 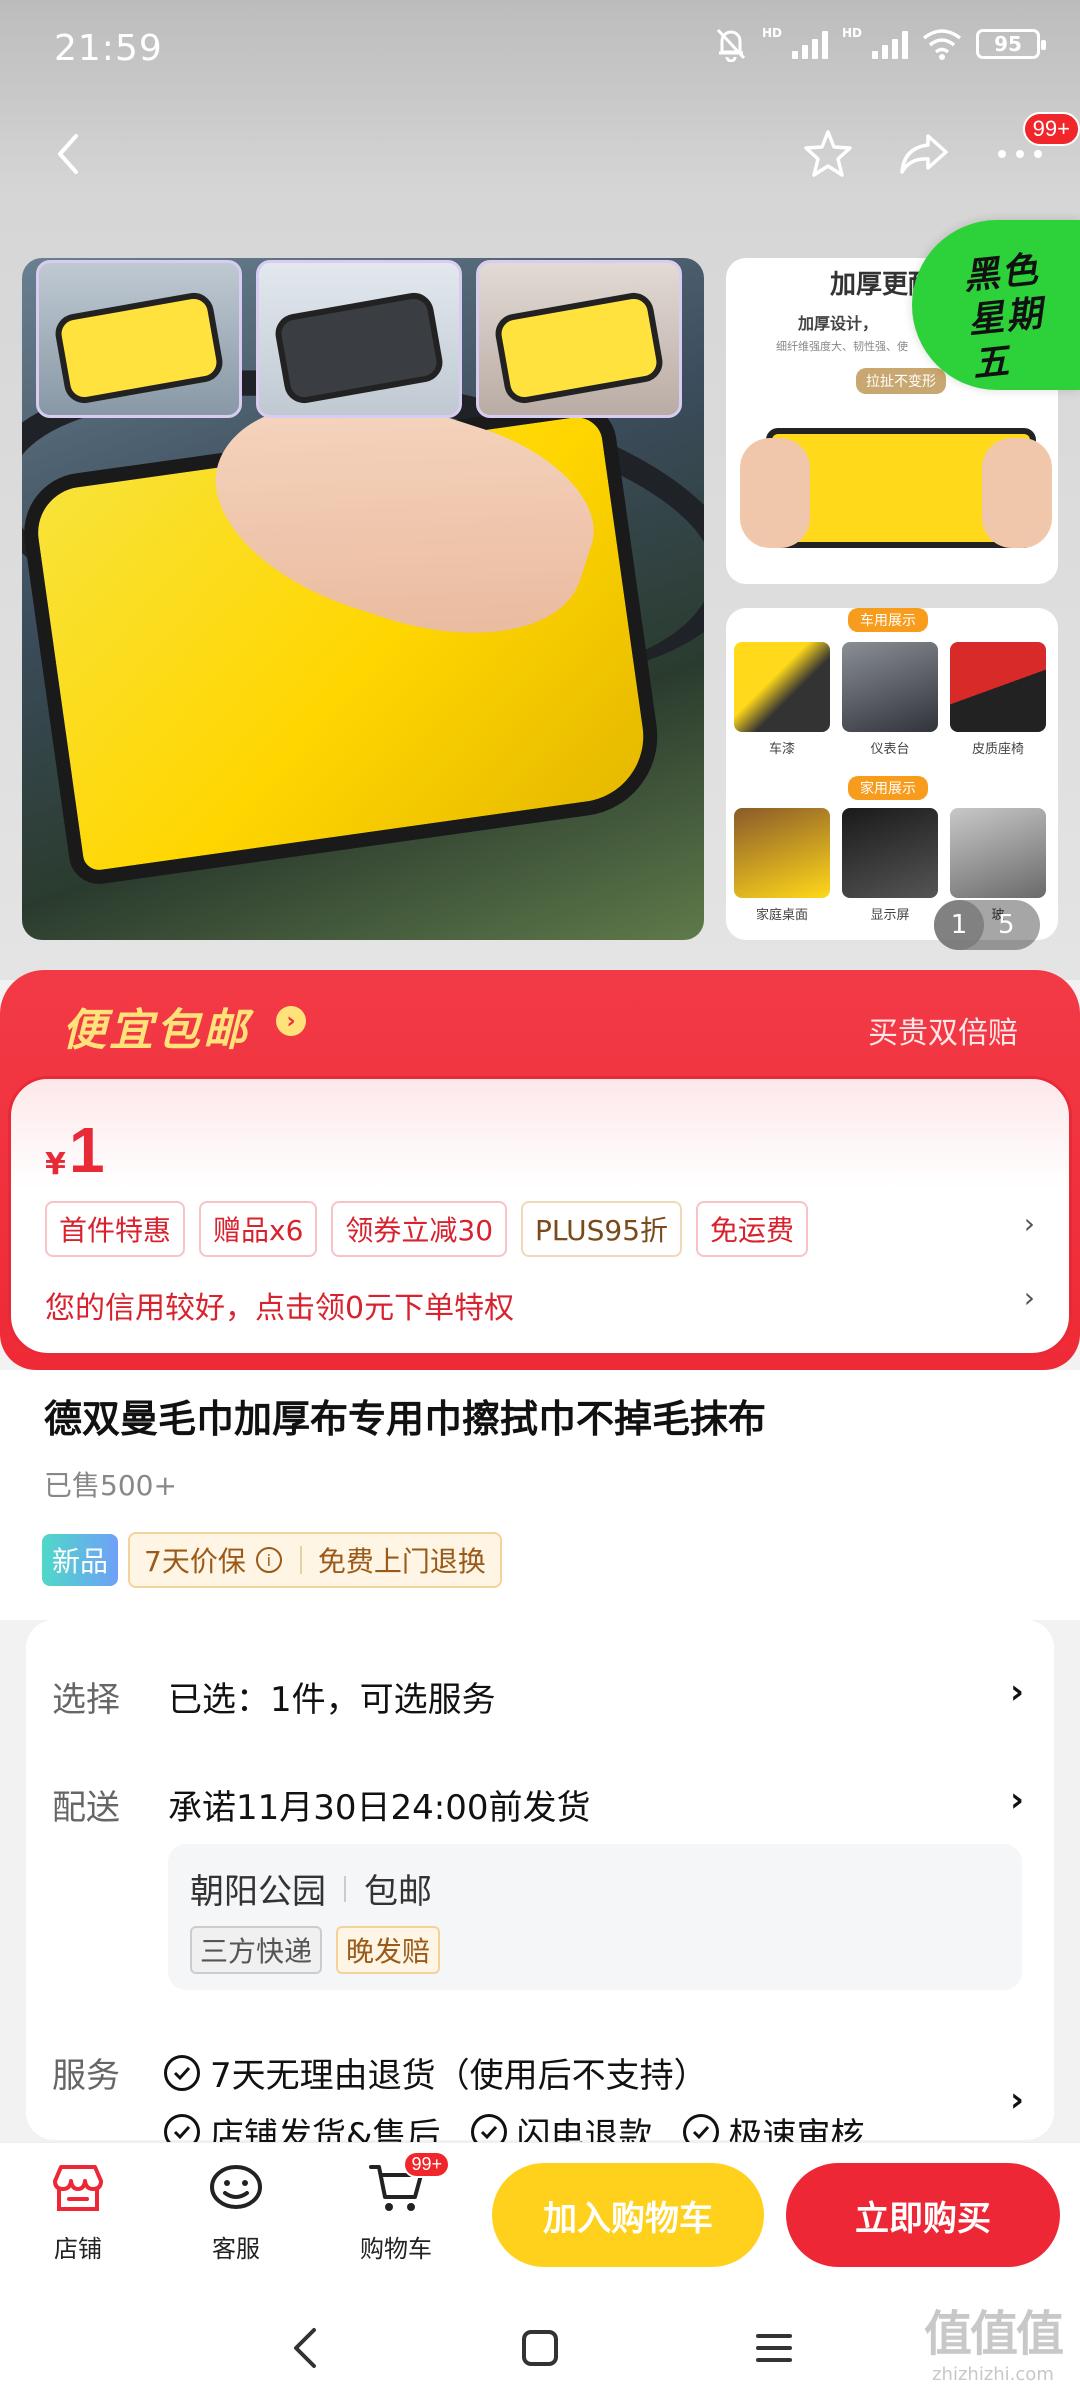 I want to click on side-subtitle: 加厚设计，, so click(x=838, y=323).